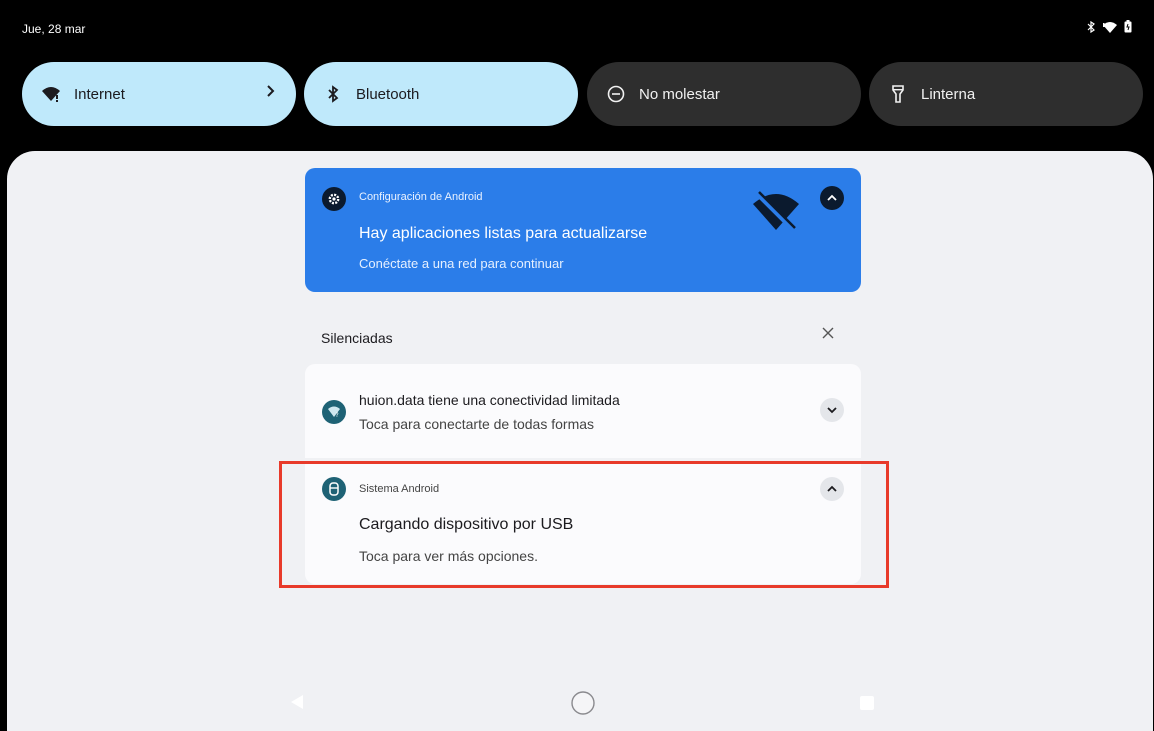 The width and height of the screenshot is (1154, 731). What do you see at coordinates (577, 30) in the screenshot?
I see `status-bar: Jue, 28 mar` at bounding box center [577, 30].